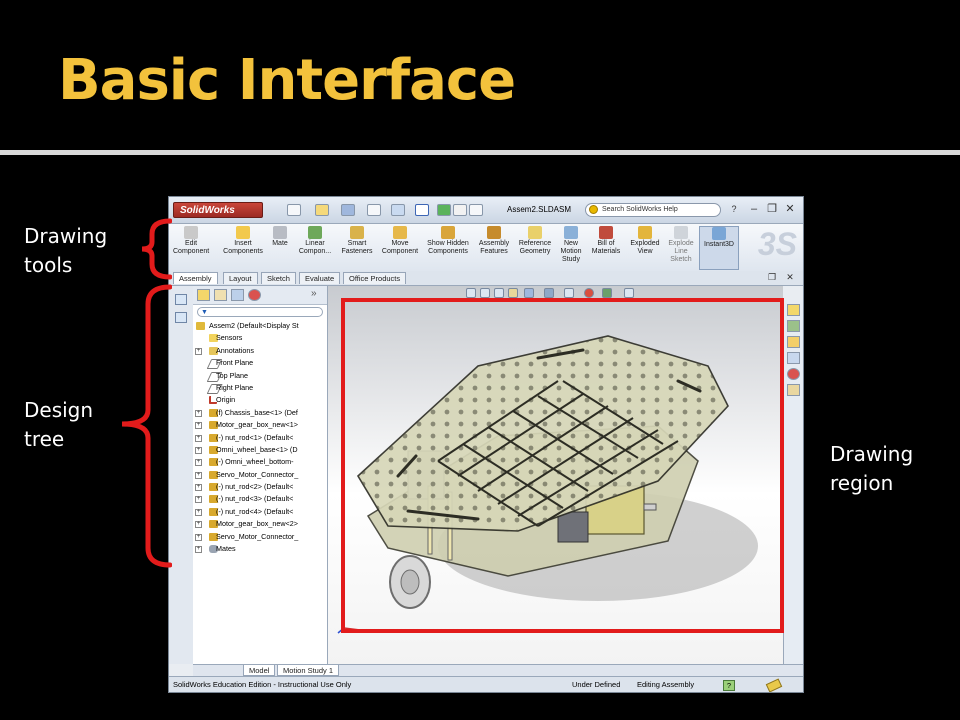  I want to click on tree-filter-input: ▼, so click(260, 312).